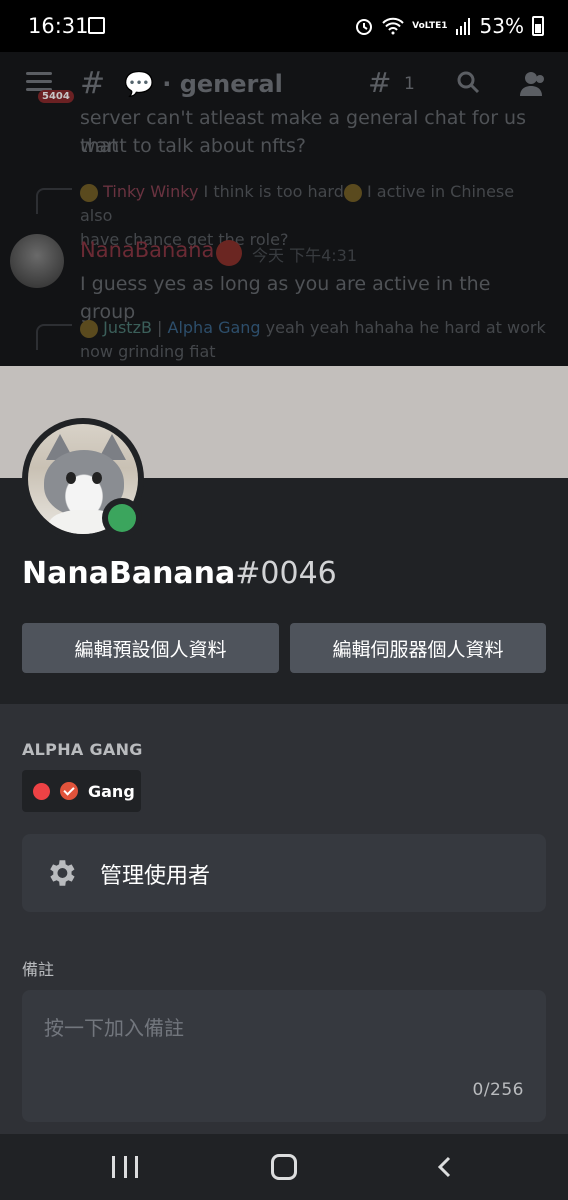  What do you see at coordinates (284, 26) in the screenshot?
I see `status-bar: 16:31 VoLTE1 53%` at bounding box center [284, 26].